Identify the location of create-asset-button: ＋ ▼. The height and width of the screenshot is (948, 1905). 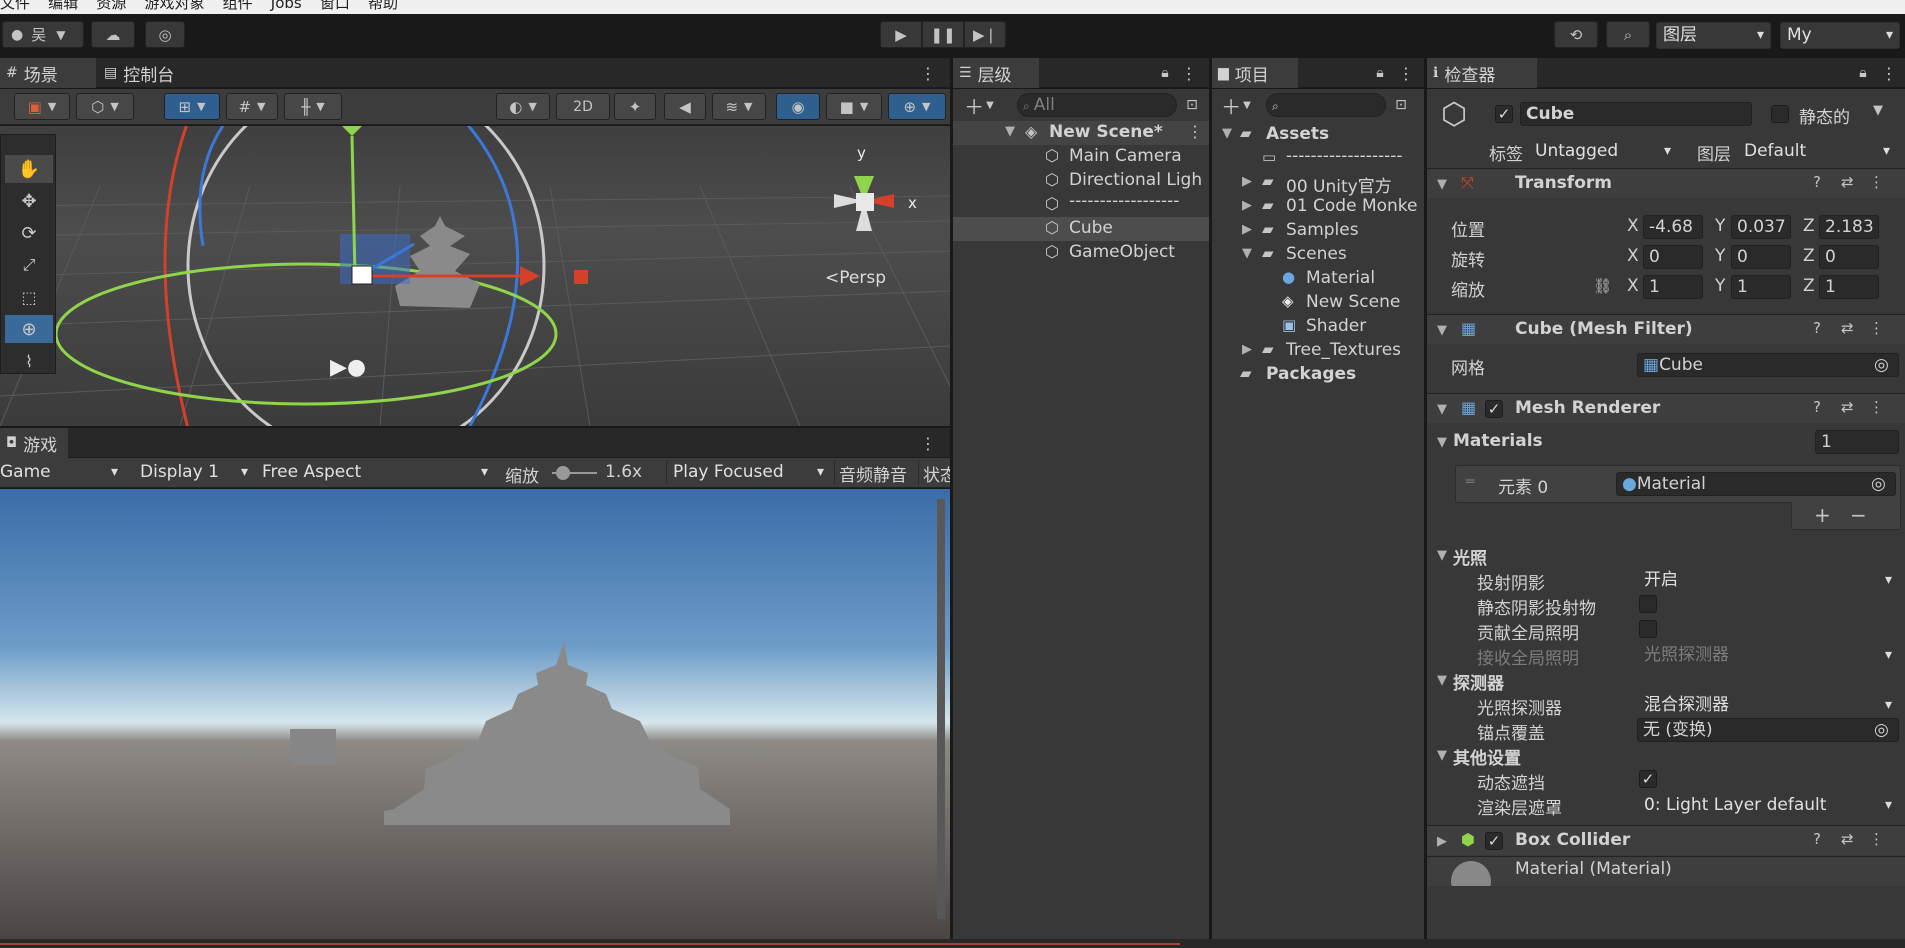
(1236, 106).